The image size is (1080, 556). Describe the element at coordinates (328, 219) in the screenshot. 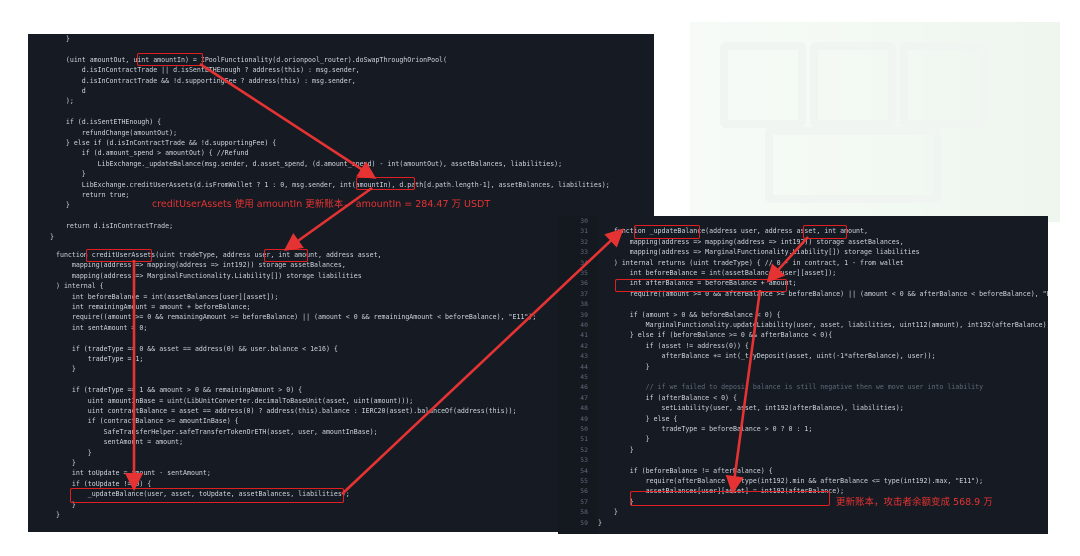

I see `arrow-argument-to-amount-param` at that location.